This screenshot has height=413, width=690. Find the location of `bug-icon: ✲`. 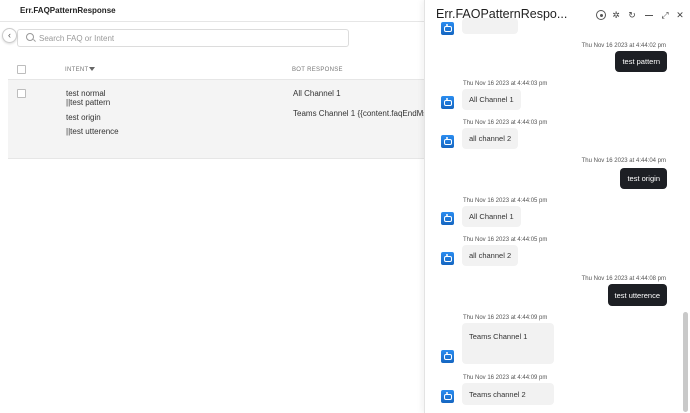

bug-icon: ✲ is located at coordinates (616, 15).